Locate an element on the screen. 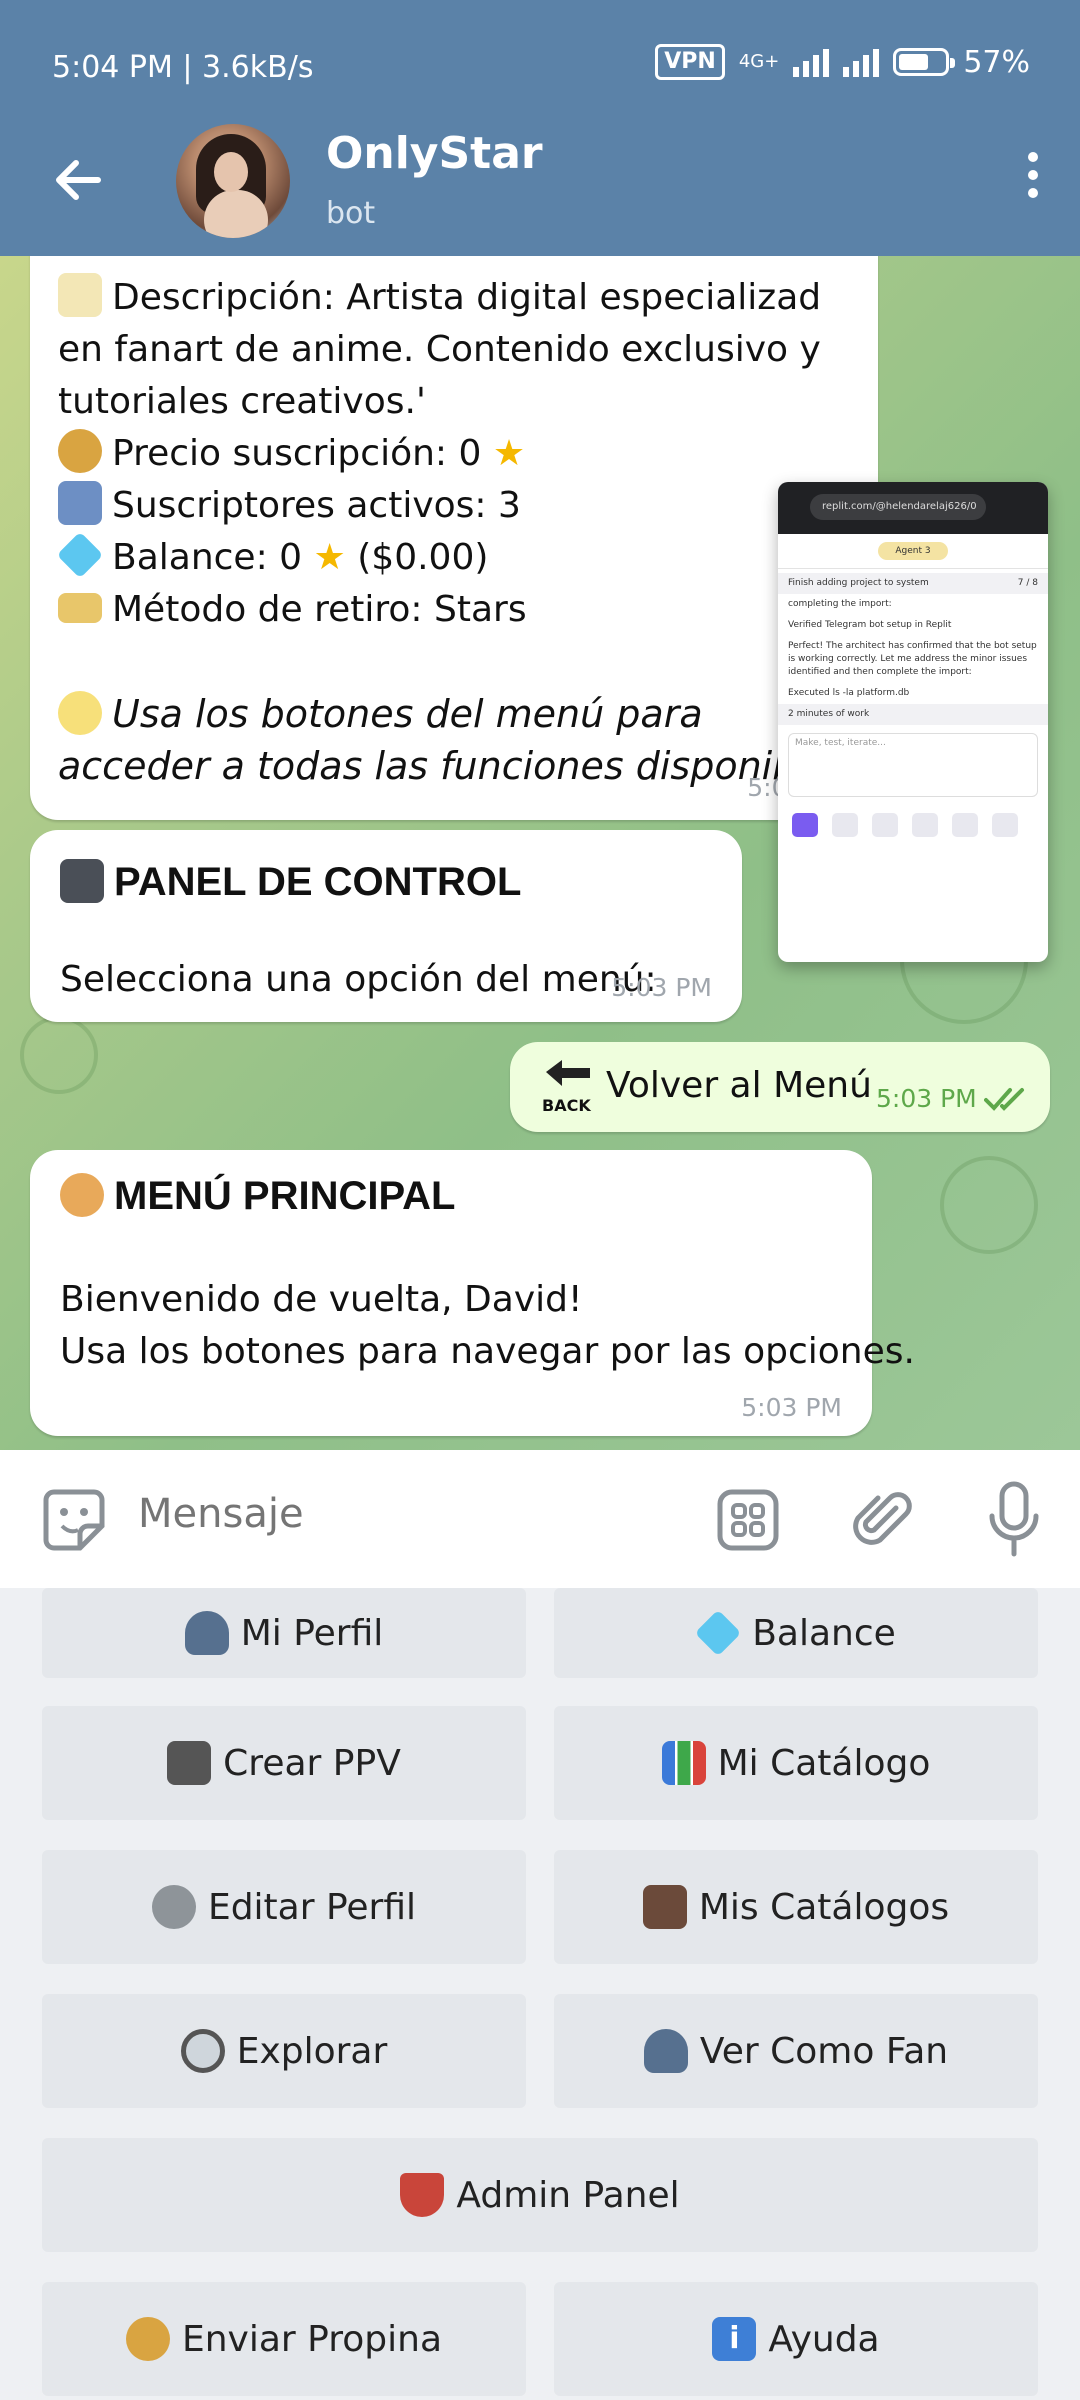 The width and height of the screenshot is (1080, 2400). bar-chart-icon is located at coordinates (683, 1763).